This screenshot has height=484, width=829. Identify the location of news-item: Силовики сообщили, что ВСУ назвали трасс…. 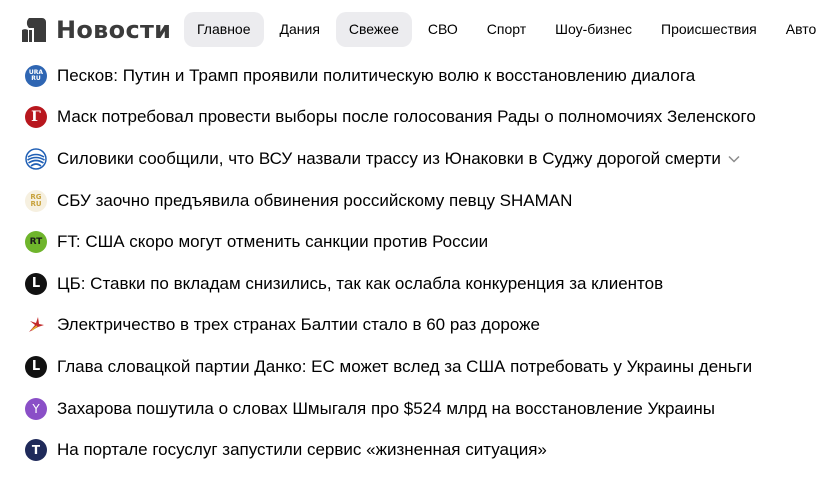
(414, 159).